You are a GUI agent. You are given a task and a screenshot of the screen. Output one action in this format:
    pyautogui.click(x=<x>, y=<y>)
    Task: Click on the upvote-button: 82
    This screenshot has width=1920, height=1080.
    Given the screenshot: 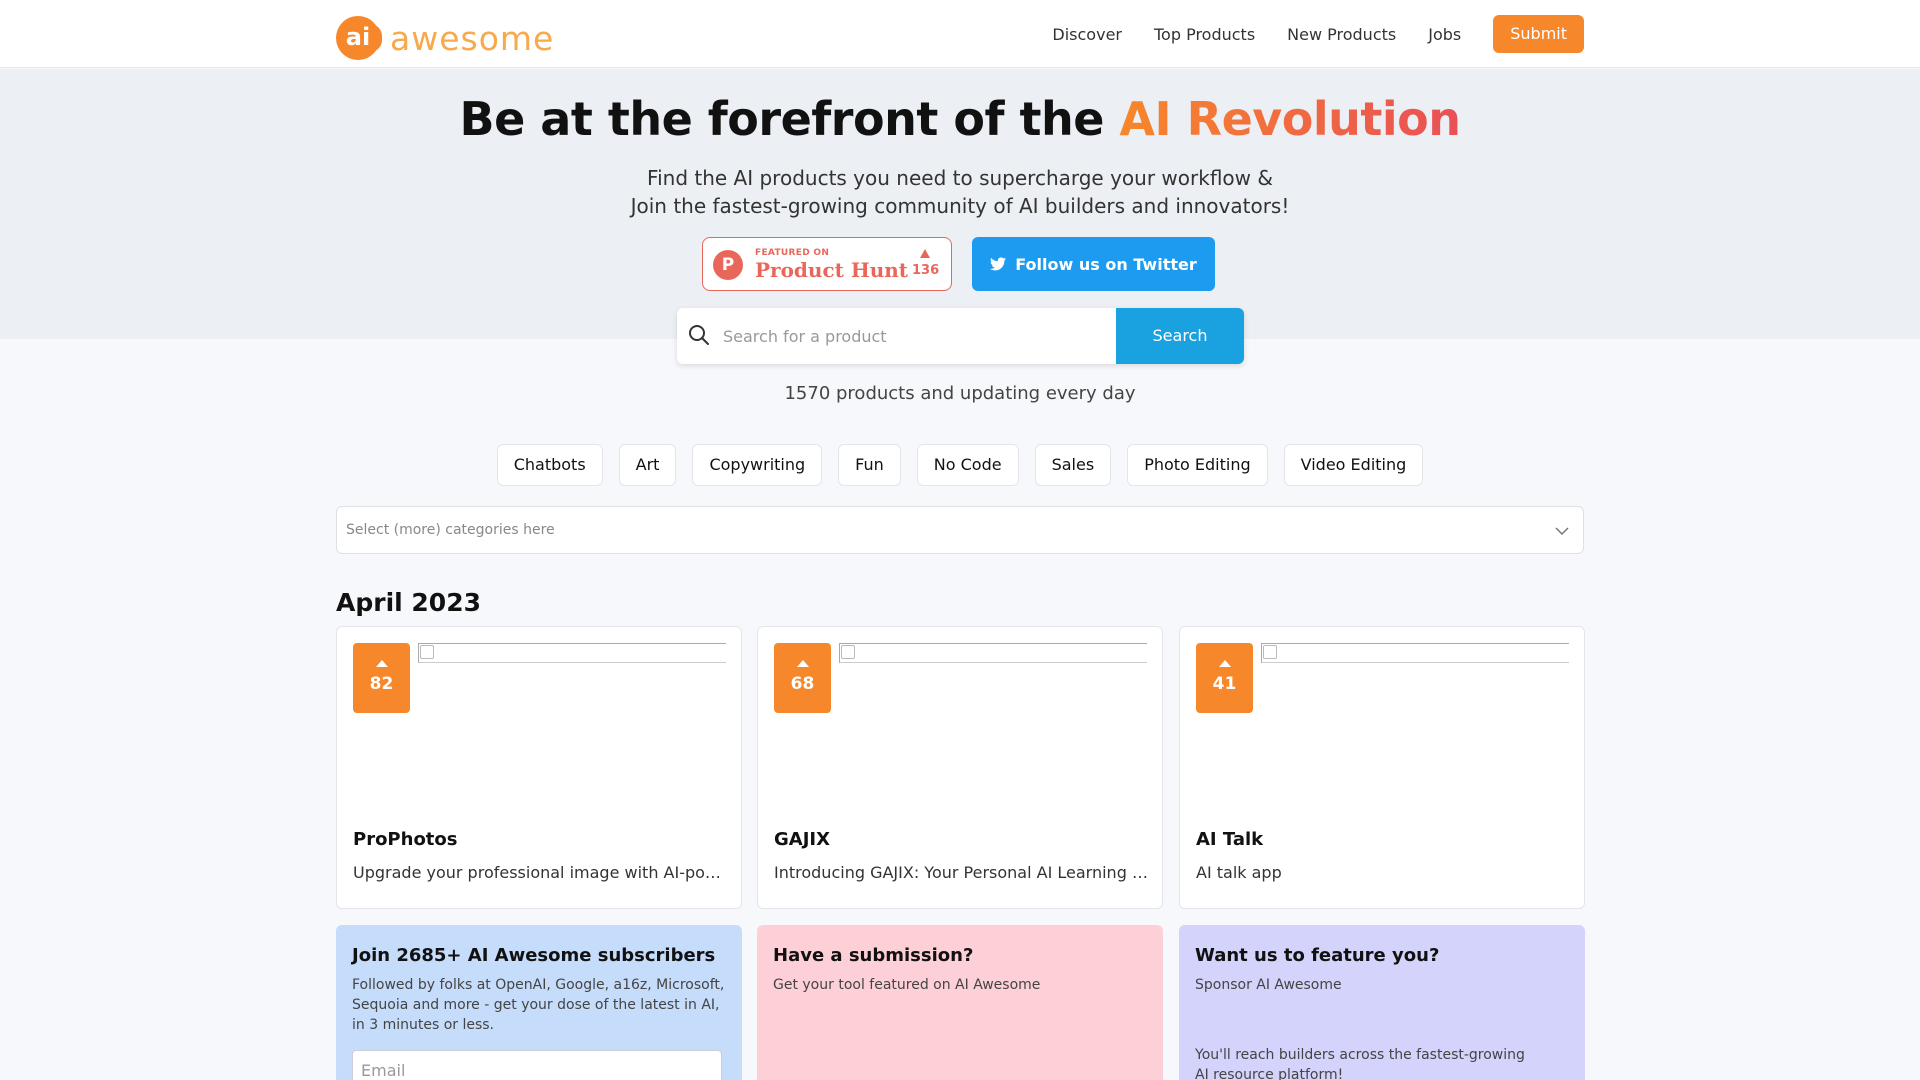 What is the action you would take?
    pyautogui.click(x=381, y=678)
    